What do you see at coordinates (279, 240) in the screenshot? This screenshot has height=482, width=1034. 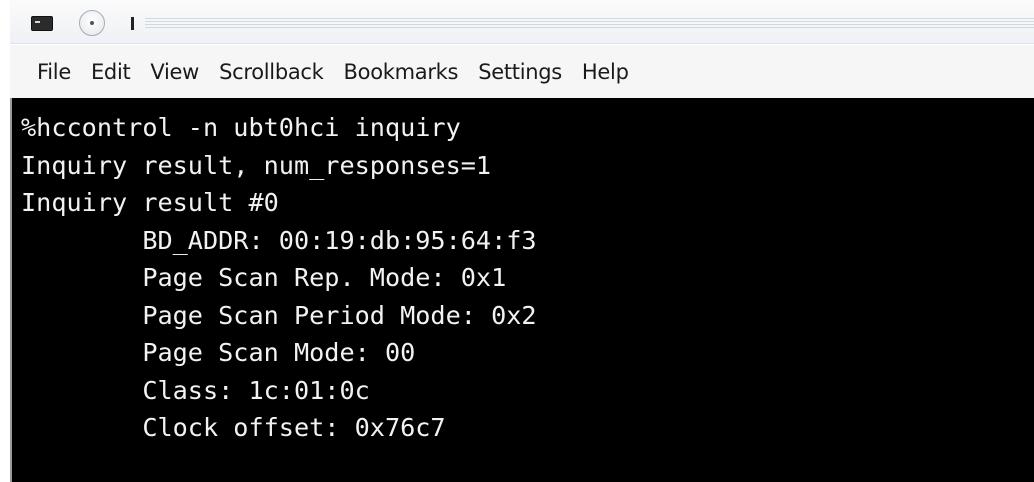 I see `terminal-line: BD_ADDR: 00:19:db:95:64:f3` at bounding box center [279, 240].